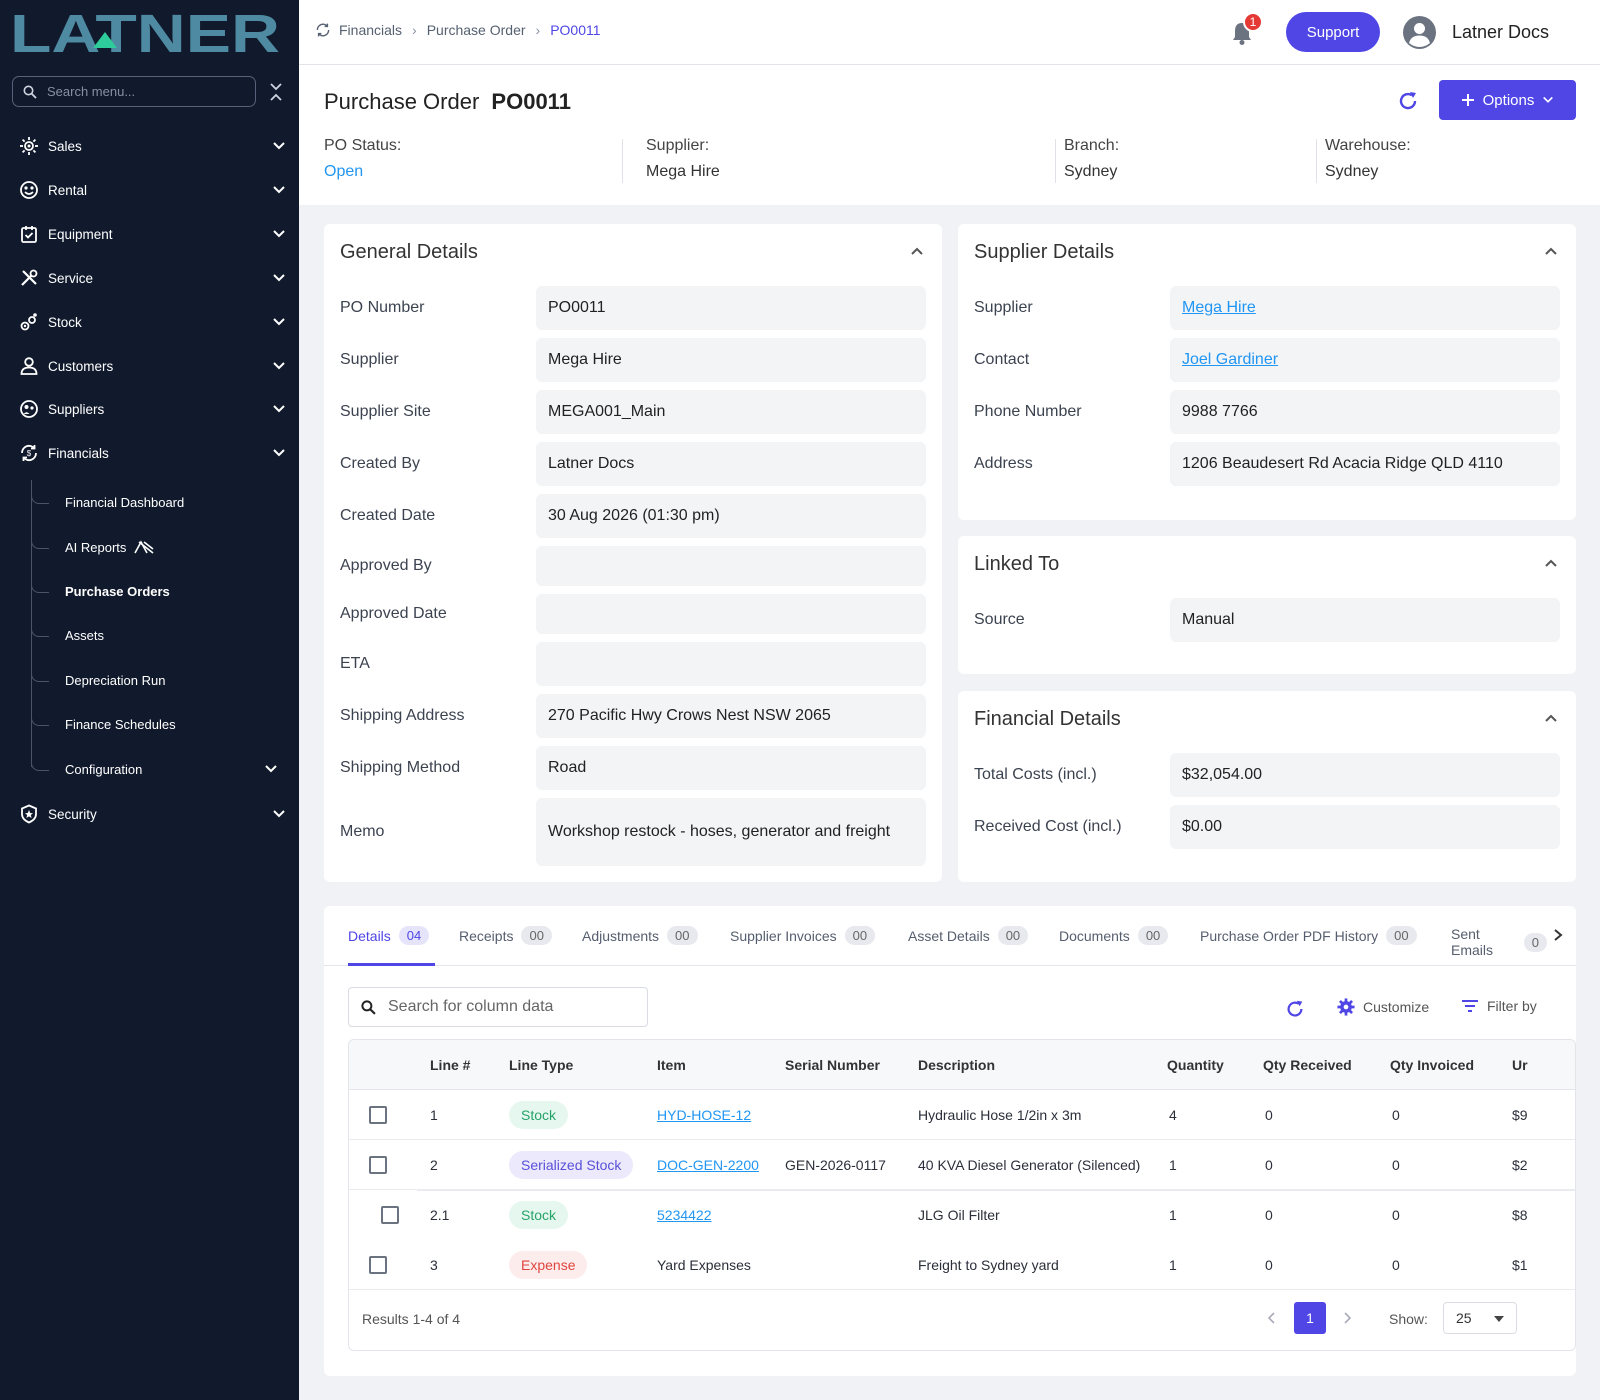 This screenshot has height=1400, width=1600. I want to click on tab-label: Purchase Order PDF History, so click(1289, 935).